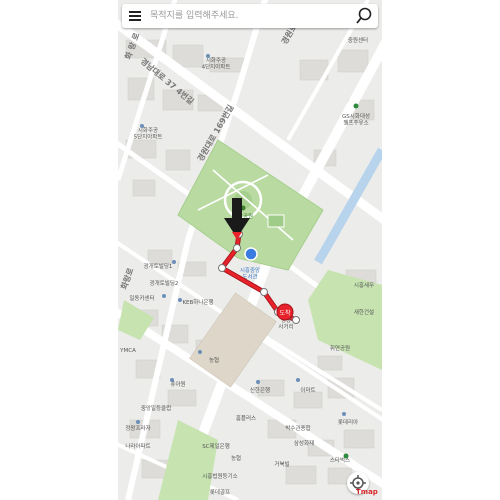 The height and width of the screenshot is (500, 500). Describe the element at coordinates (236, 458) in the screenshot. I see `place-guro: 농협` at that location.